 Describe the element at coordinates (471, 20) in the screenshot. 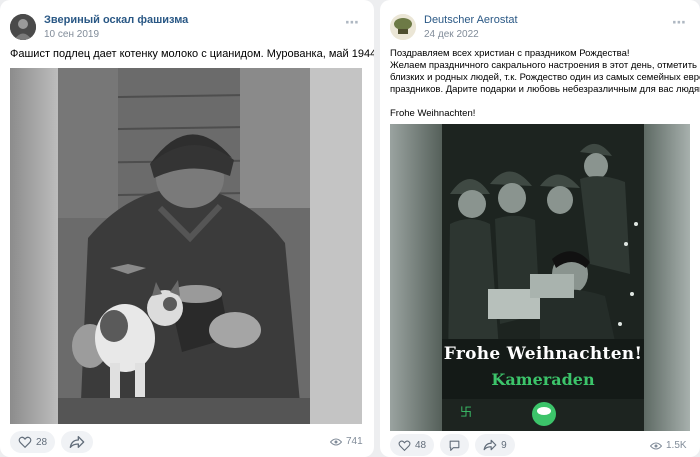

I see `author-name: Deutscher Aerostat` at that location.